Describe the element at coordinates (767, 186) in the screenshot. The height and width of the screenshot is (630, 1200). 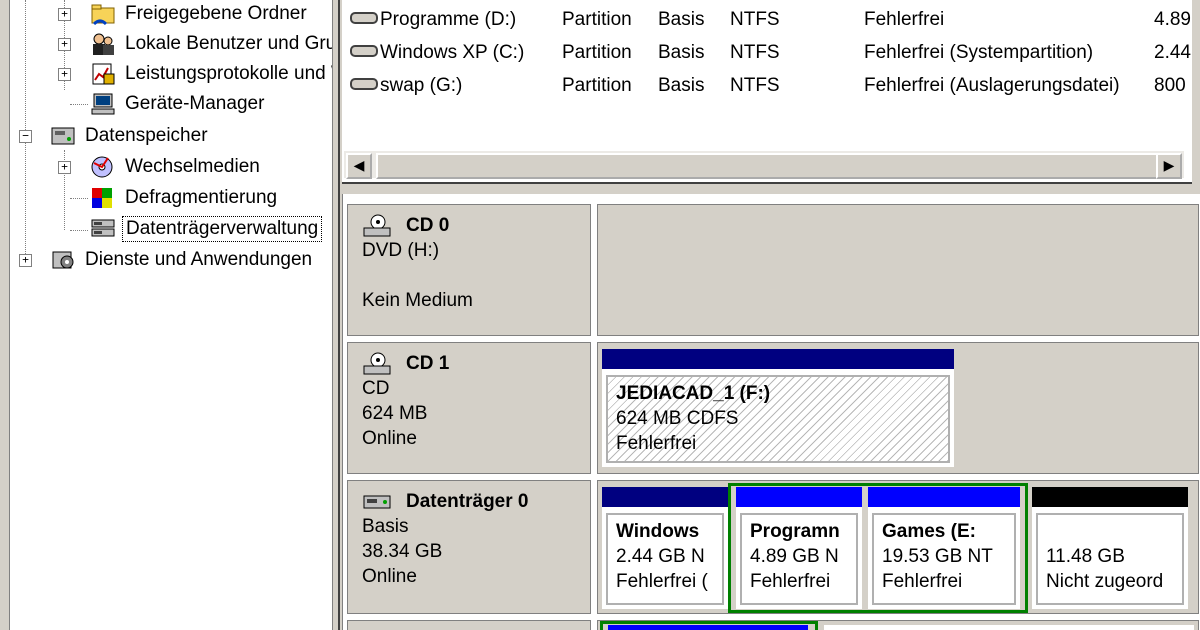
I see `pane-splitter` at that location.